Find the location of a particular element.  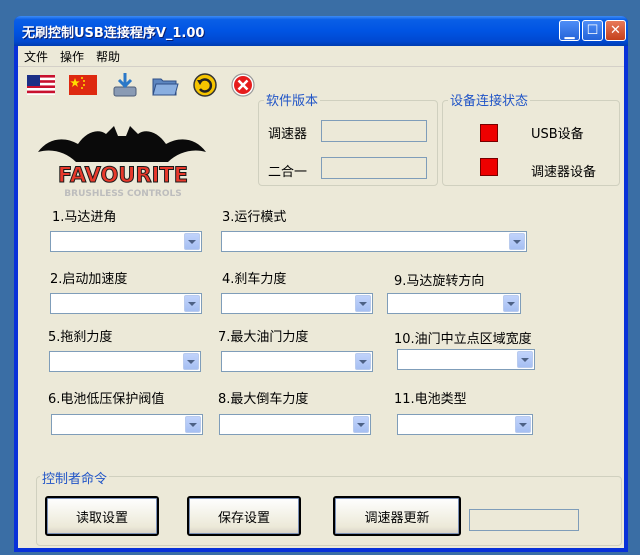

read-settings-button: 读取设置 is located at coordinates (102, 516).